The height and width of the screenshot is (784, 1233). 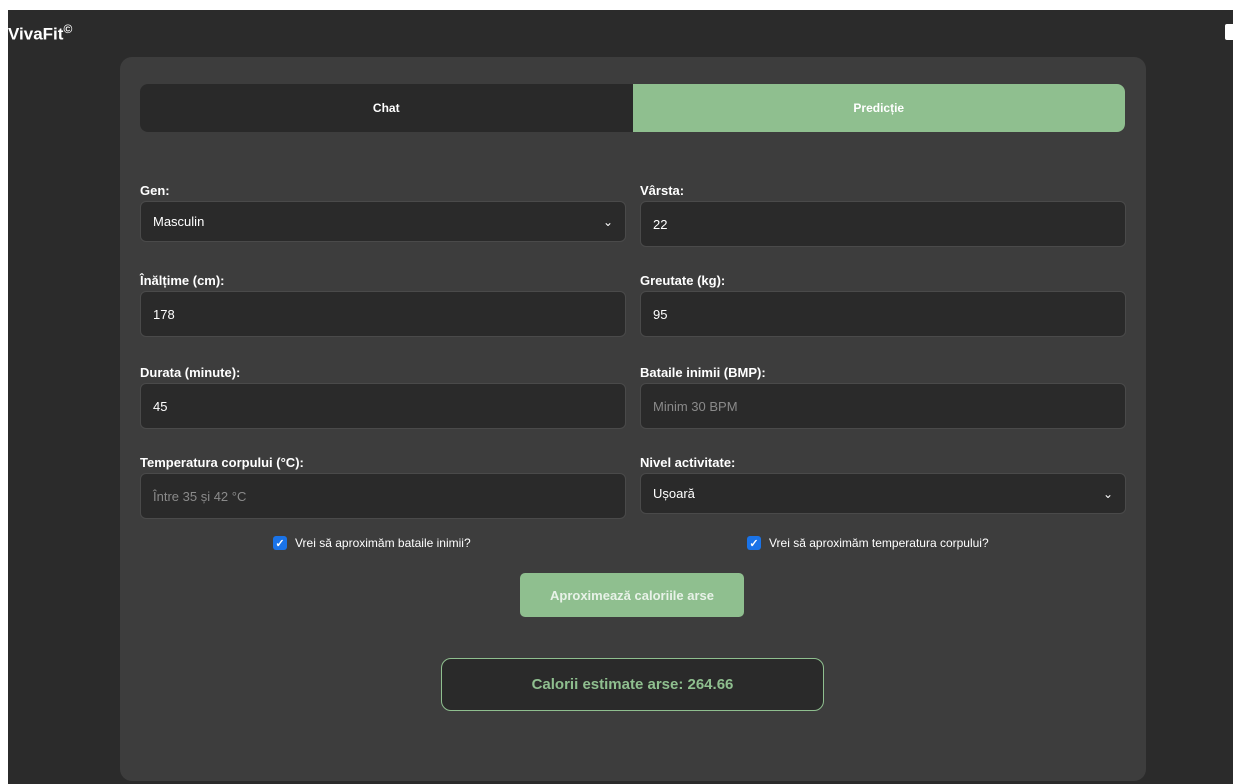 What do you see at coordinates (660, 224) in the screenshot?
I see `varsta-value: 22` at bounding box center [660, 224].